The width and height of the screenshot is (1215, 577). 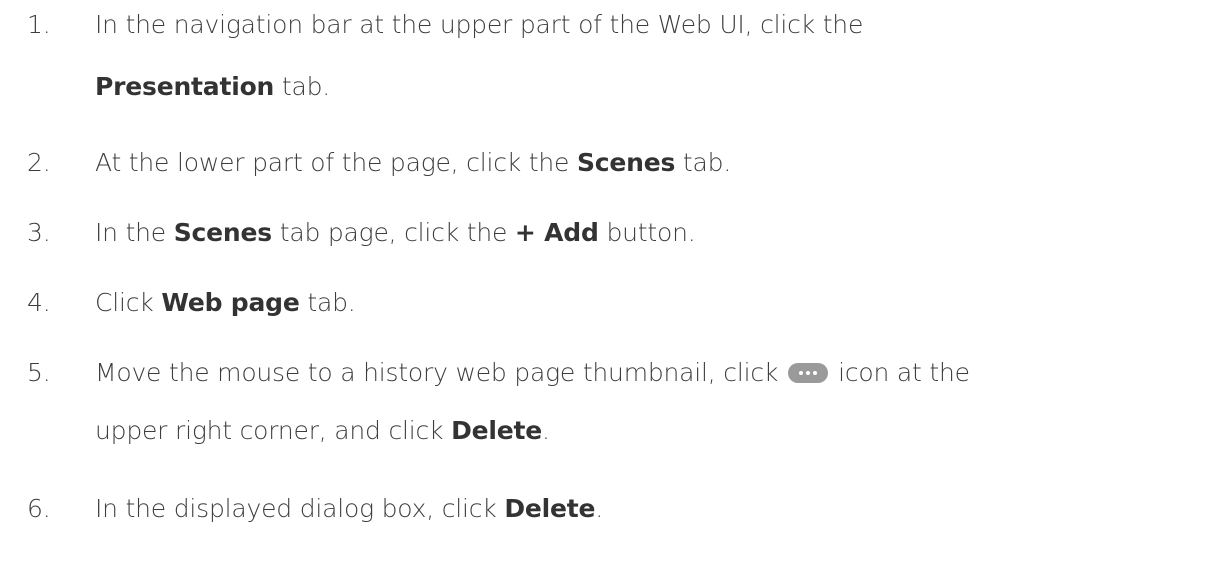 I want to click on step-text-line2: Presentation tab., so click(x=212, y=86).